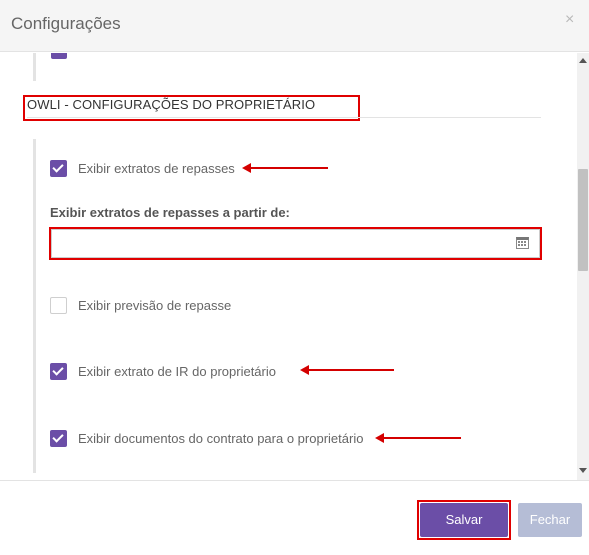 The width and height of the screenshot is (589, 555). I want to click on modal-title: Configurações, so click(66, 23).